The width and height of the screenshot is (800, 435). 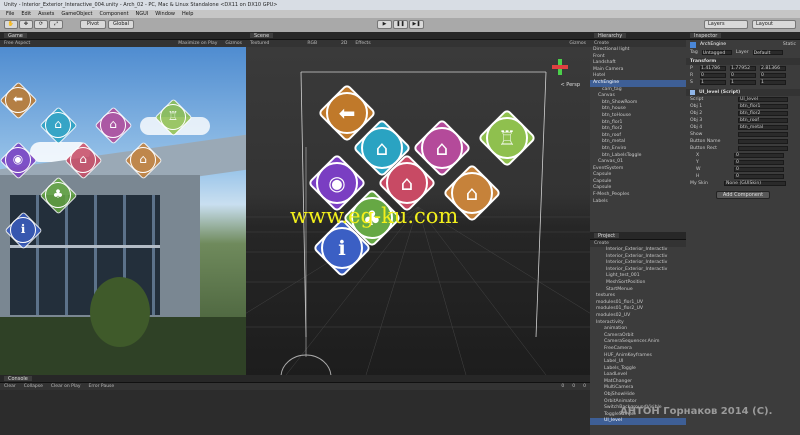 I want to click on hierarchy-item: Capsule, so click(x=638, y=175).